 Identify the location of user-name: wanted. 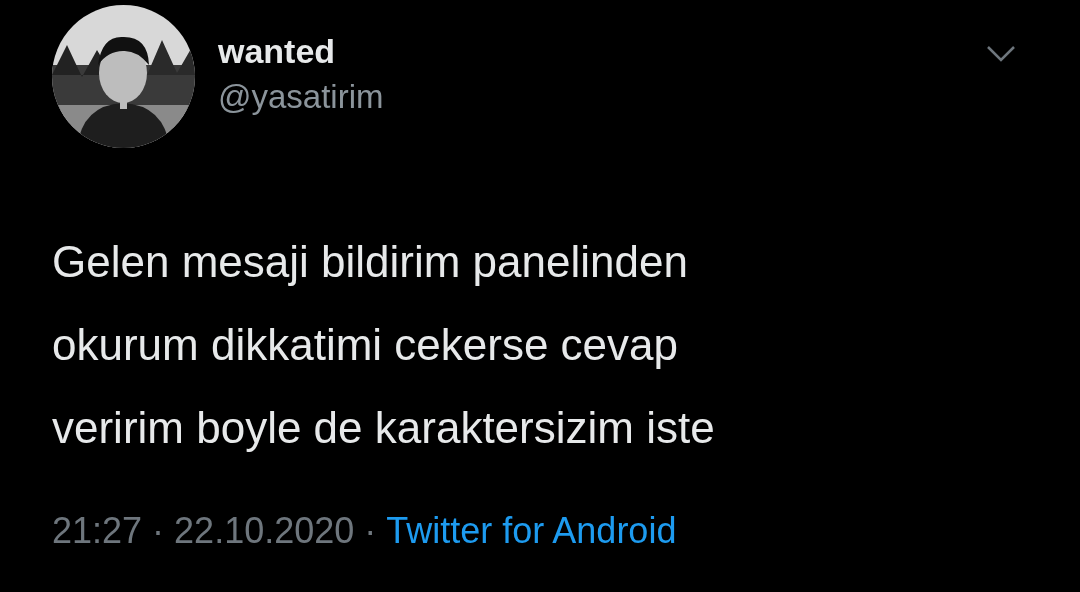
(301, 51).